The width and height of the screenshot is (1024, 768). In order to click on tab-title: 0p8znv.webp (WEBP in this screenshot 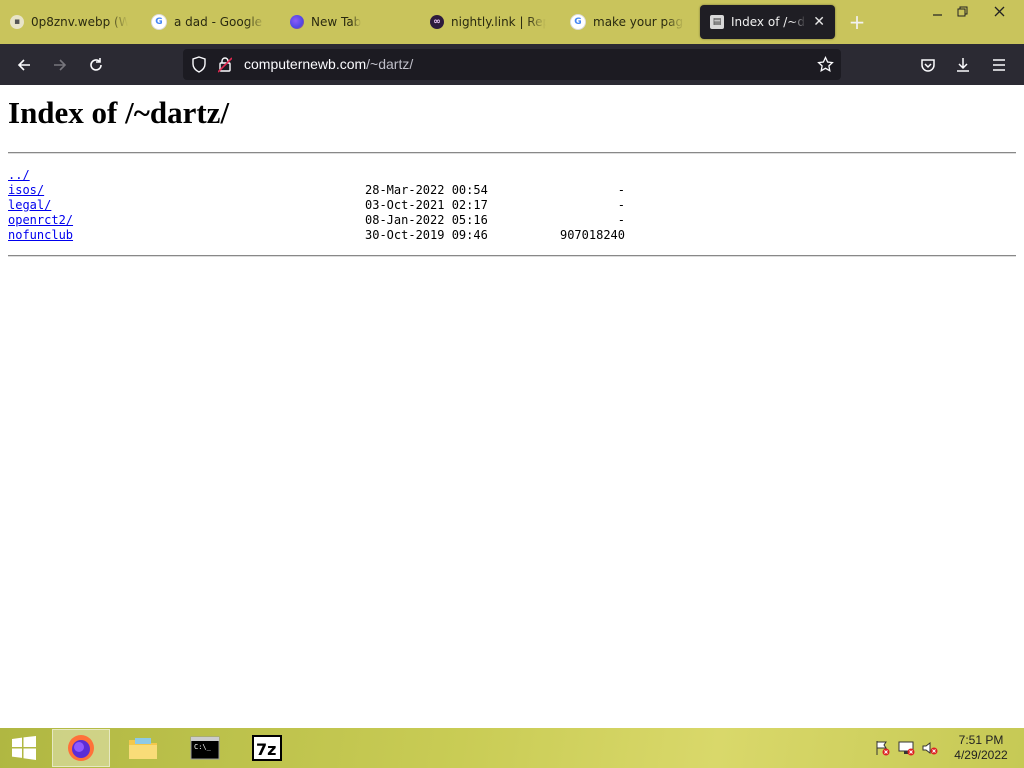, I will do `click(79, 22)`.